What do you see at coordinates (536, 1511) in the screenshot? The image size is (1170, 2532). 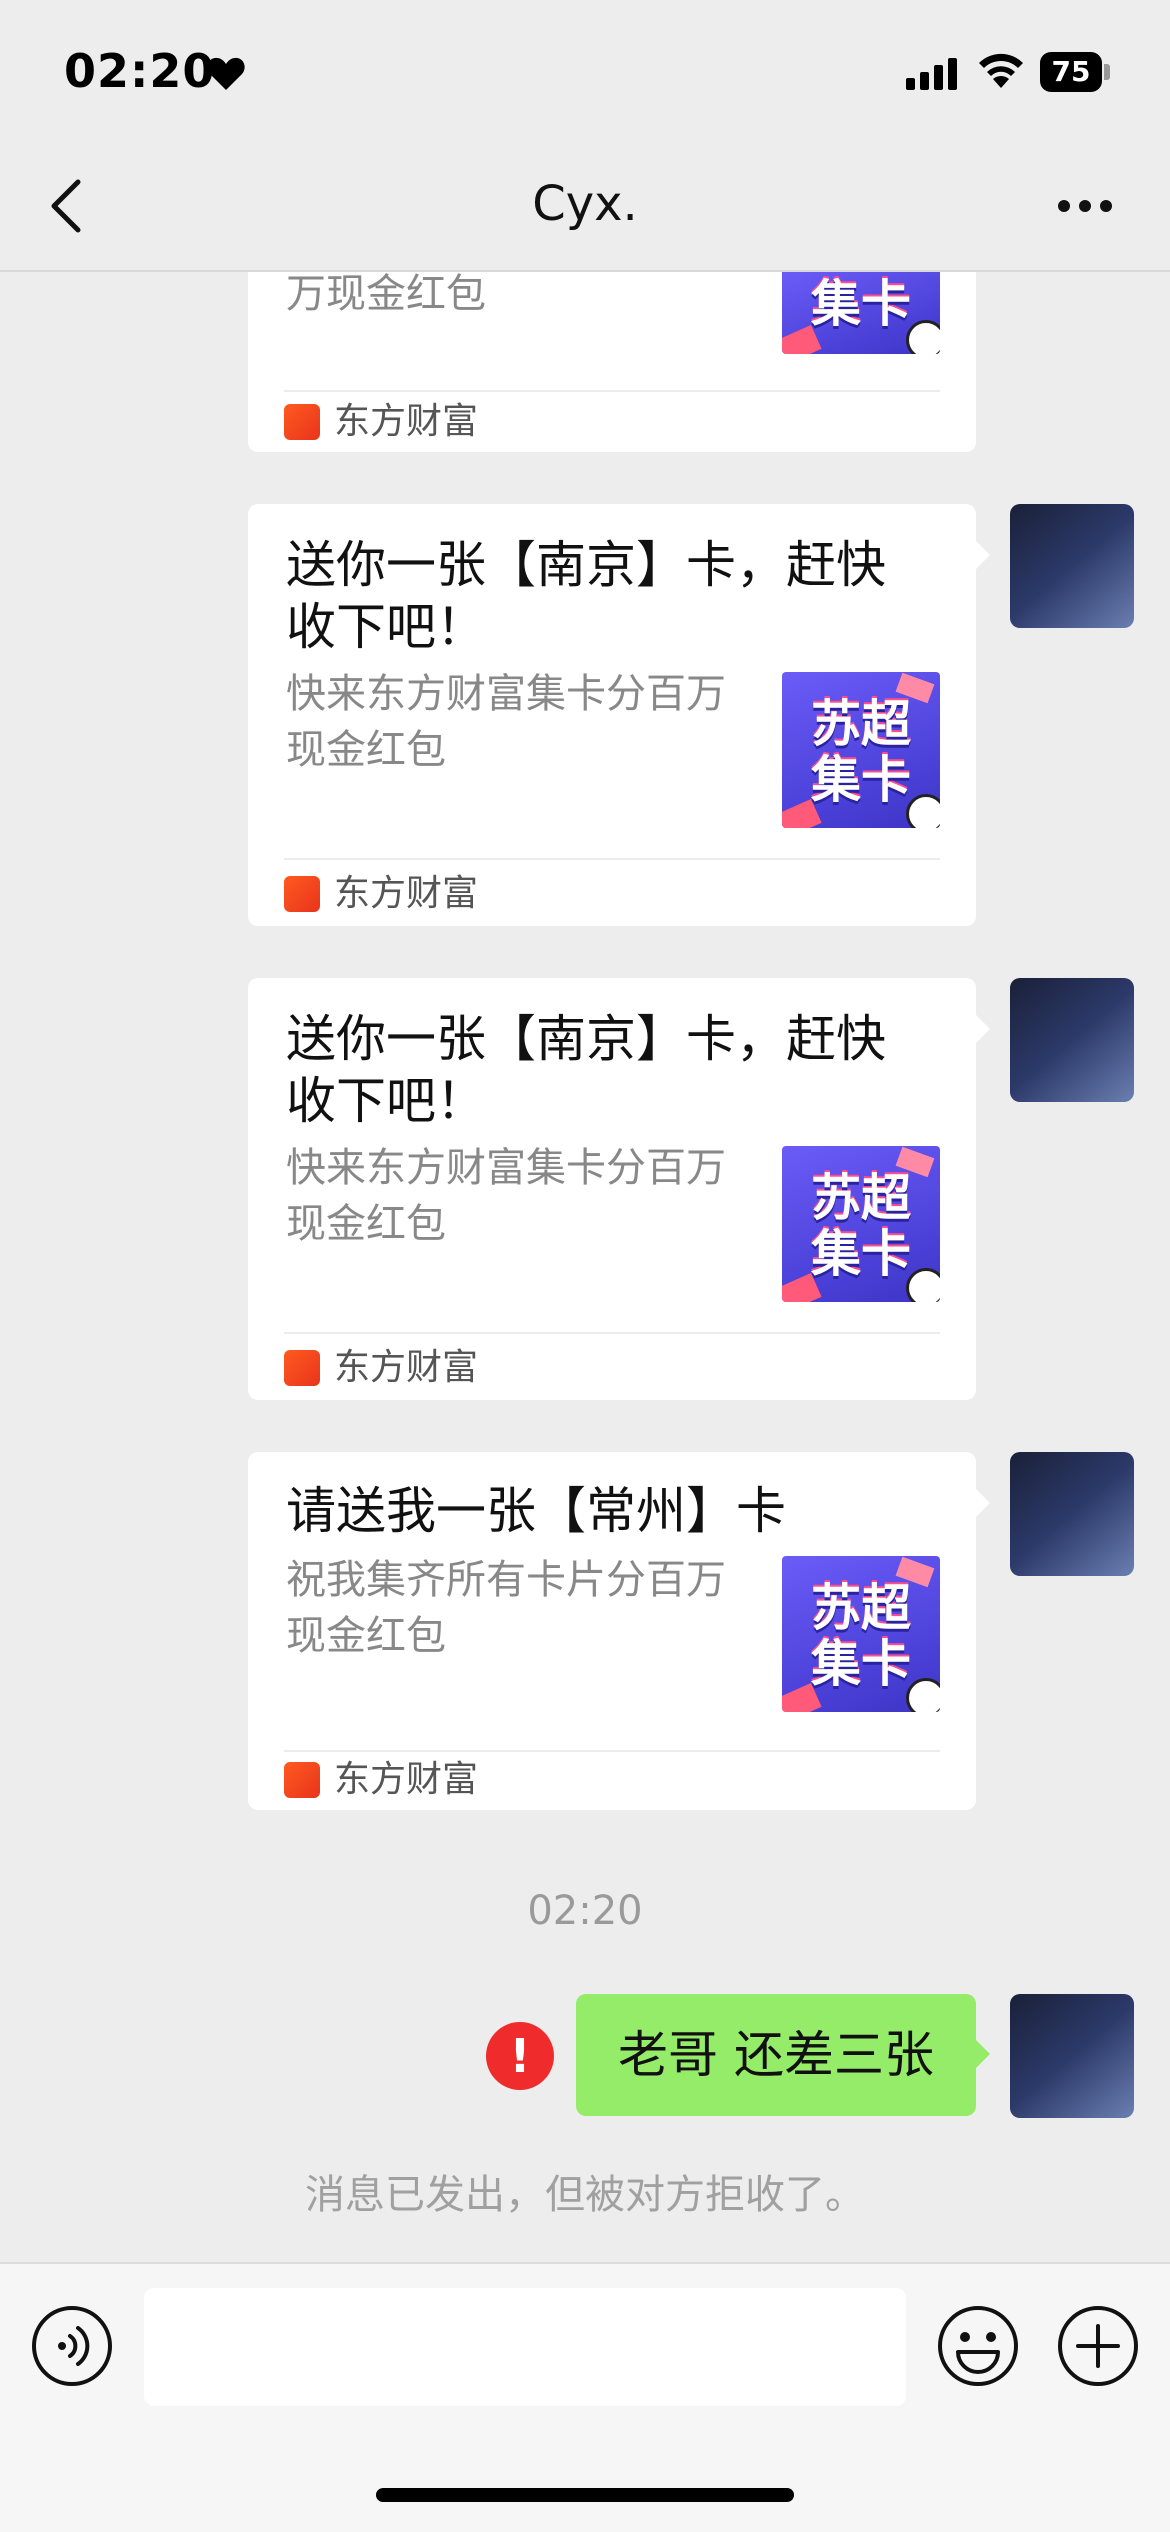 I see `card-title: 请送我一张【常州】卡` at bounding box center [536, 1511].